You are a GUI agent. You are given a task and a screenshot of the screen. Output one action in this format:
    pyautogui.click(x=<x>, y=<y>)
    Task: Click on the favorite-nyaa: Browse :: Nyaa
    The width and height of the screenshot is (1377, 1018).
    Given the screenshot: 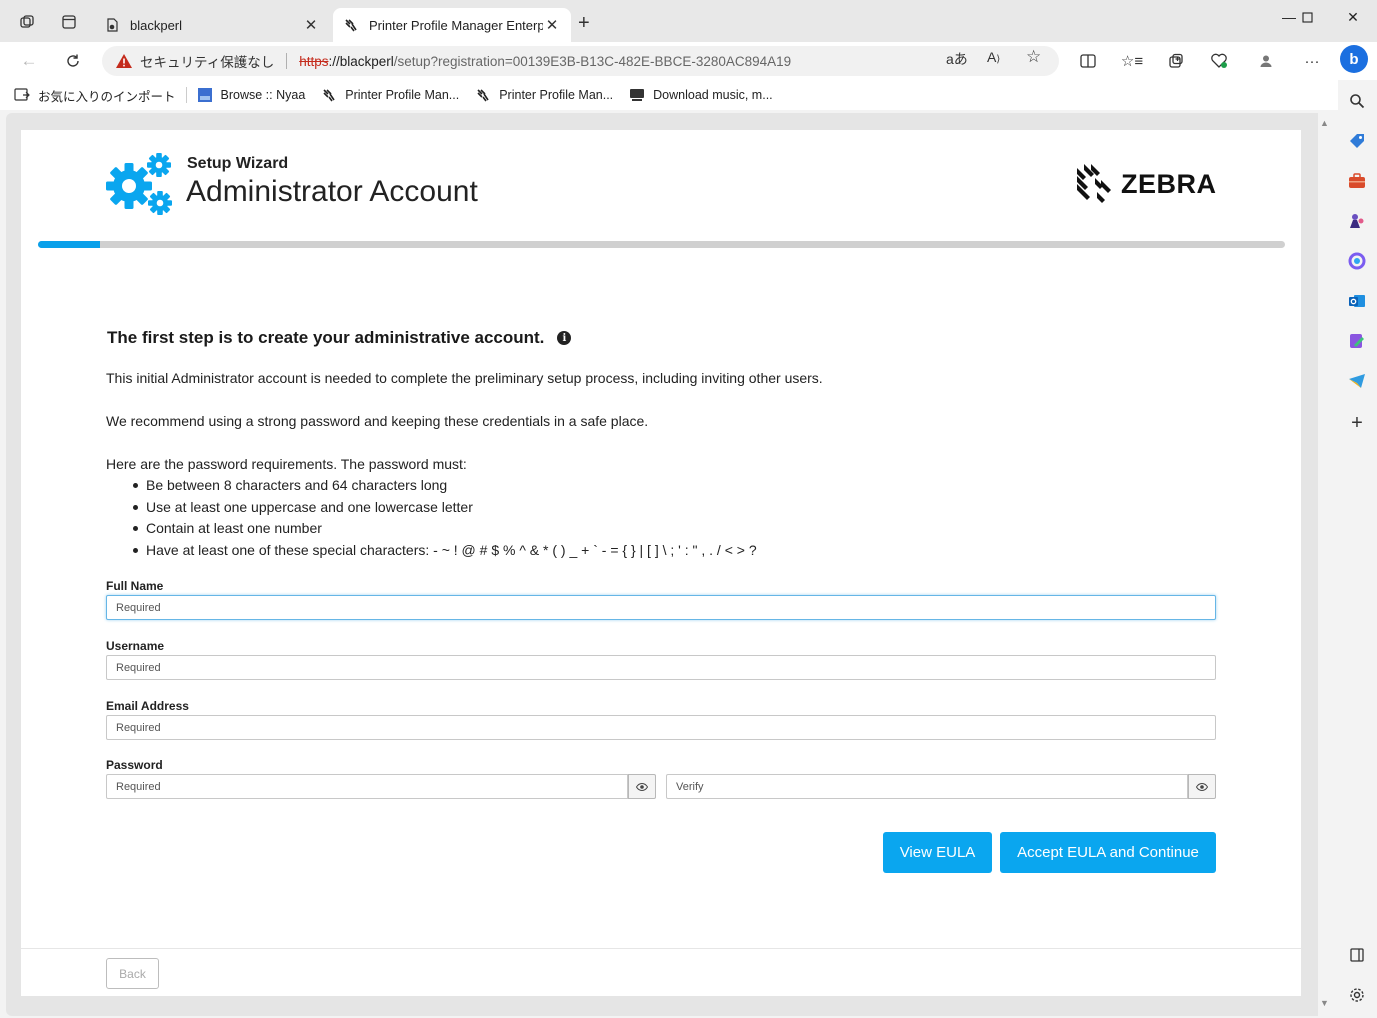 What is the action you would take?
    pyautogui.click(x=251, y=95)
    